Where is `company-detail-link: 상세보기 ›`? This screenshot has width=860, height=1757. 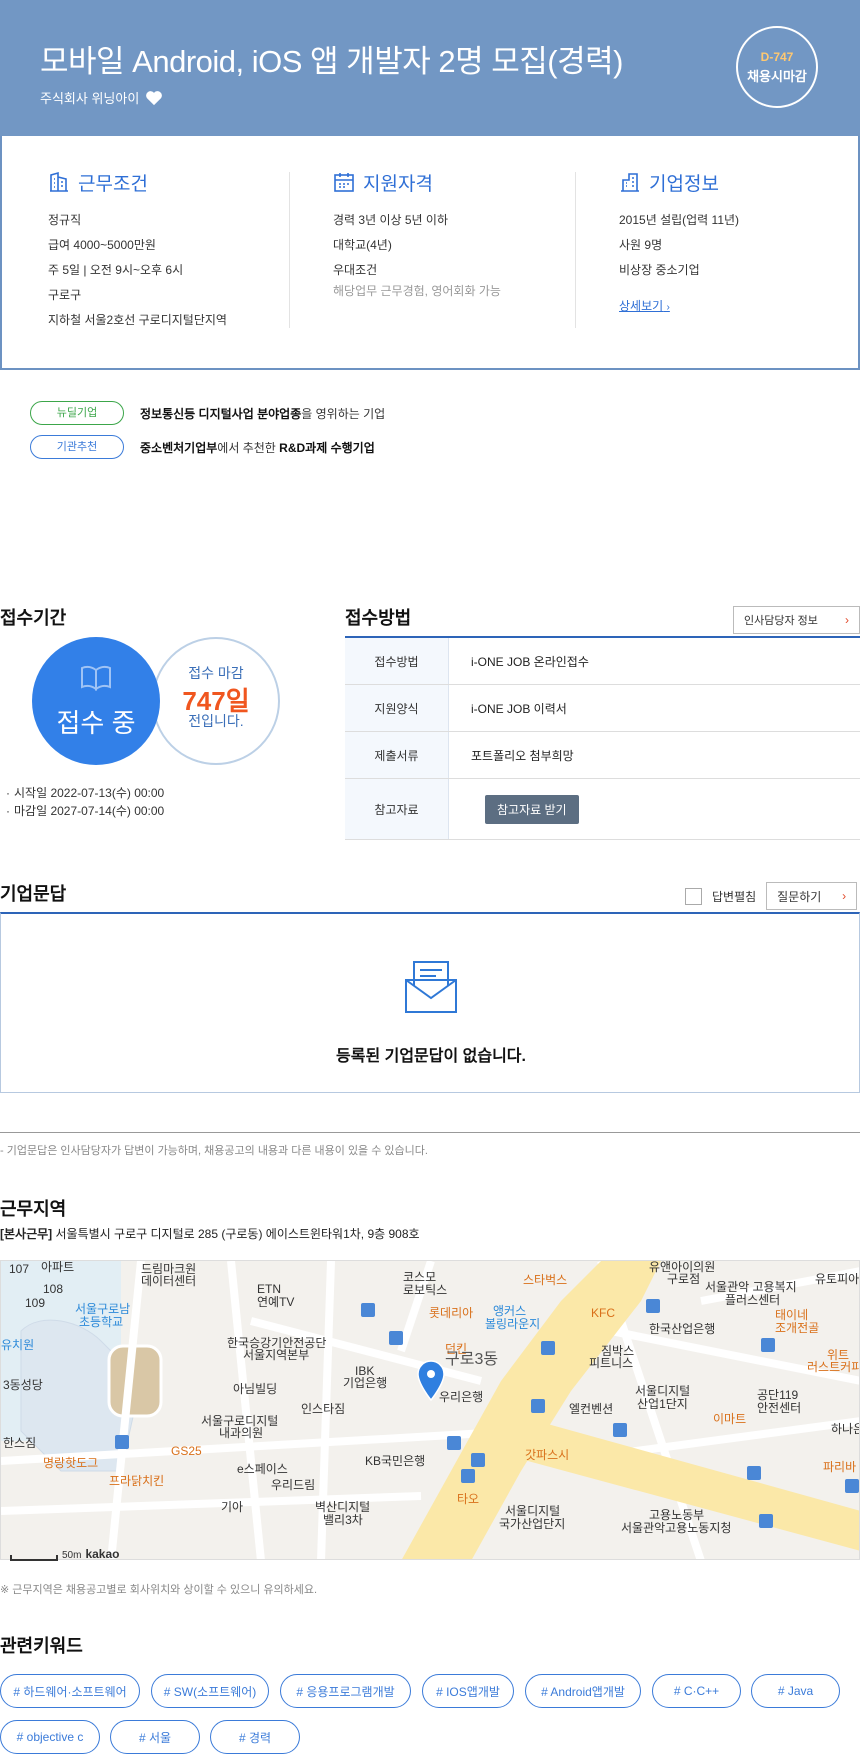 company-detail-link: 상세보기 › is located at coordinates (644, 305).